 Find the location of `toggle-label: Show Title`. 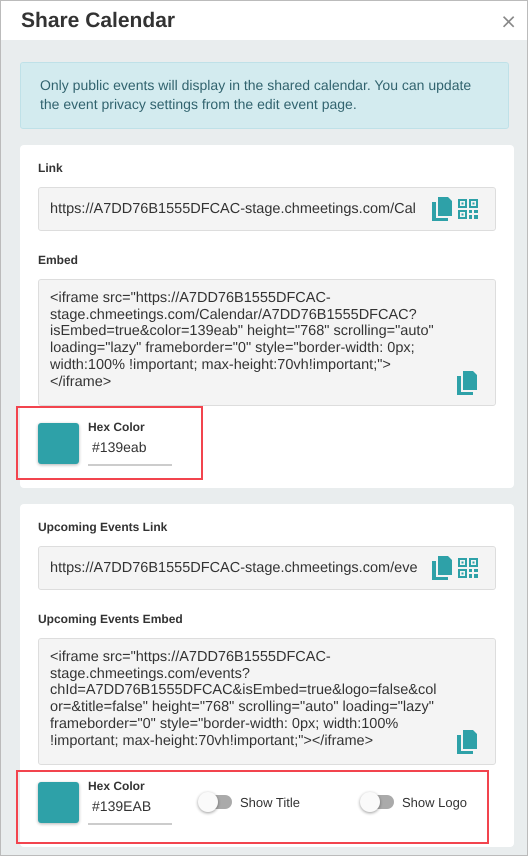

toggle-label: Show Title is located at coordinates (270, 802).